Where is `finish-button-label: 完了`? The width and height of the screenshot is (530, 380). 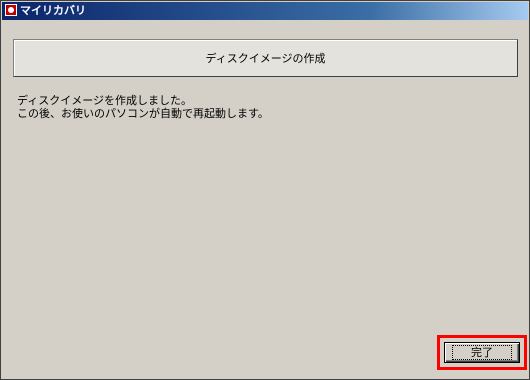
finish-button-label: 完了 is located at coordinates (482, 352).